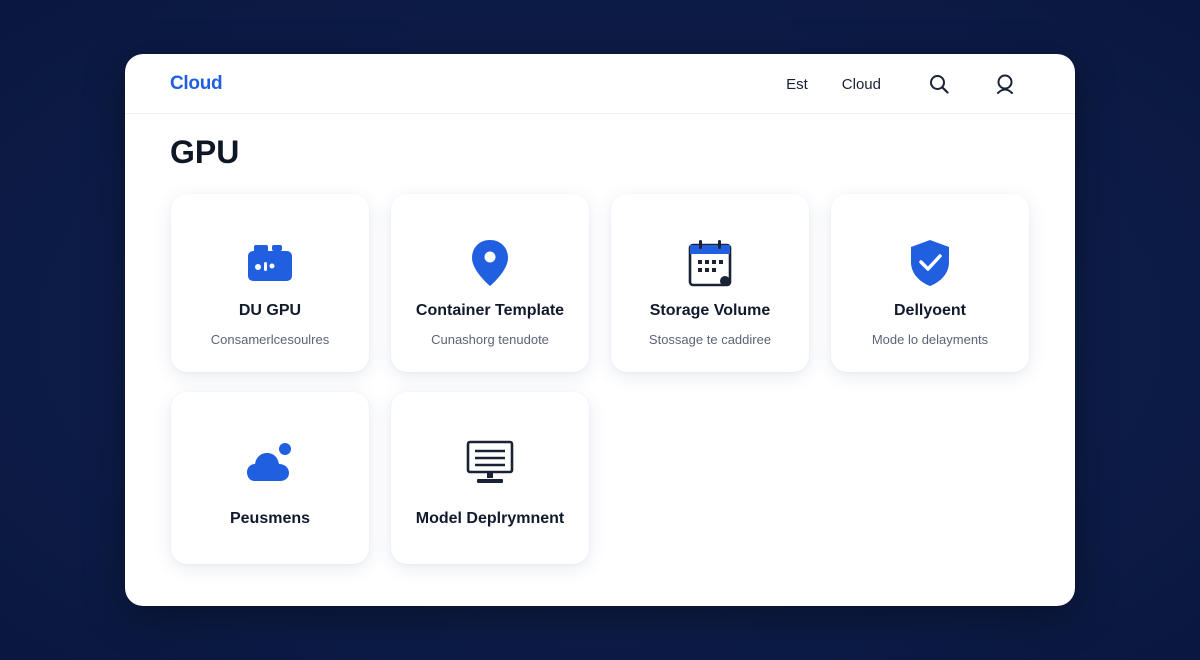  Describe the element at coordinates (490, 263) in the screenshot. I see `location-pin-icon` at that location.